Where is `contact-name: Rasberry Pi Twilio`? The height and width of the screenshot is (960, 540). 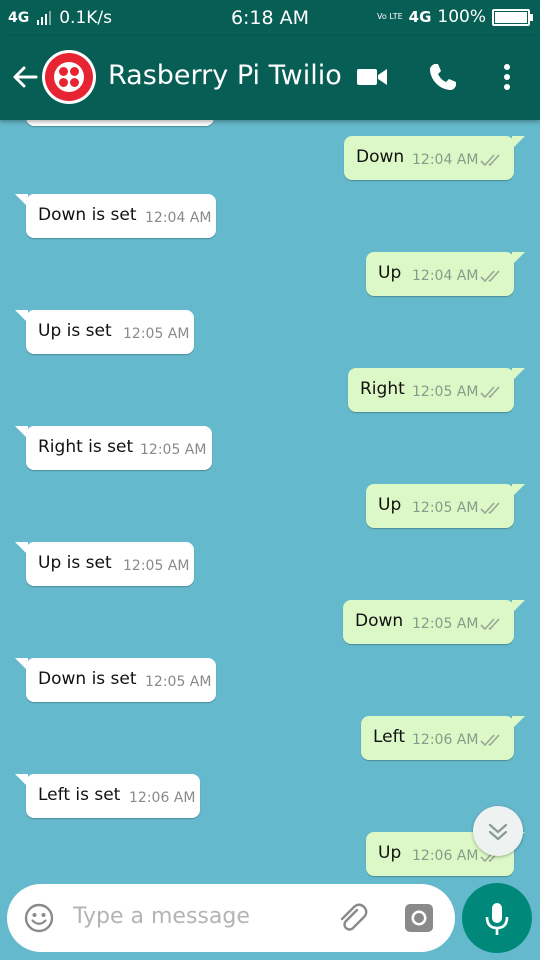
contact-name: Rasberry Pi Twilio is located at coordinates (225, 75).